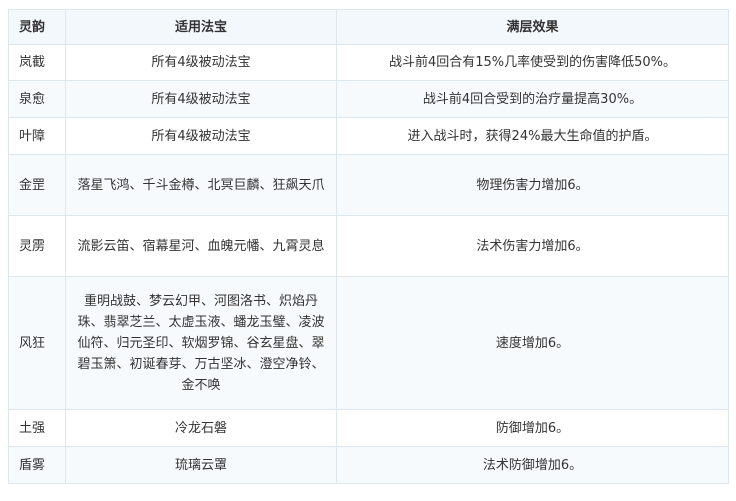 The image size is (736, 501). What do you see at coordinates (37, 246) in the screenshot?
I see `cell-spirit-name: 灵雳` at bounding box center [37, 246].